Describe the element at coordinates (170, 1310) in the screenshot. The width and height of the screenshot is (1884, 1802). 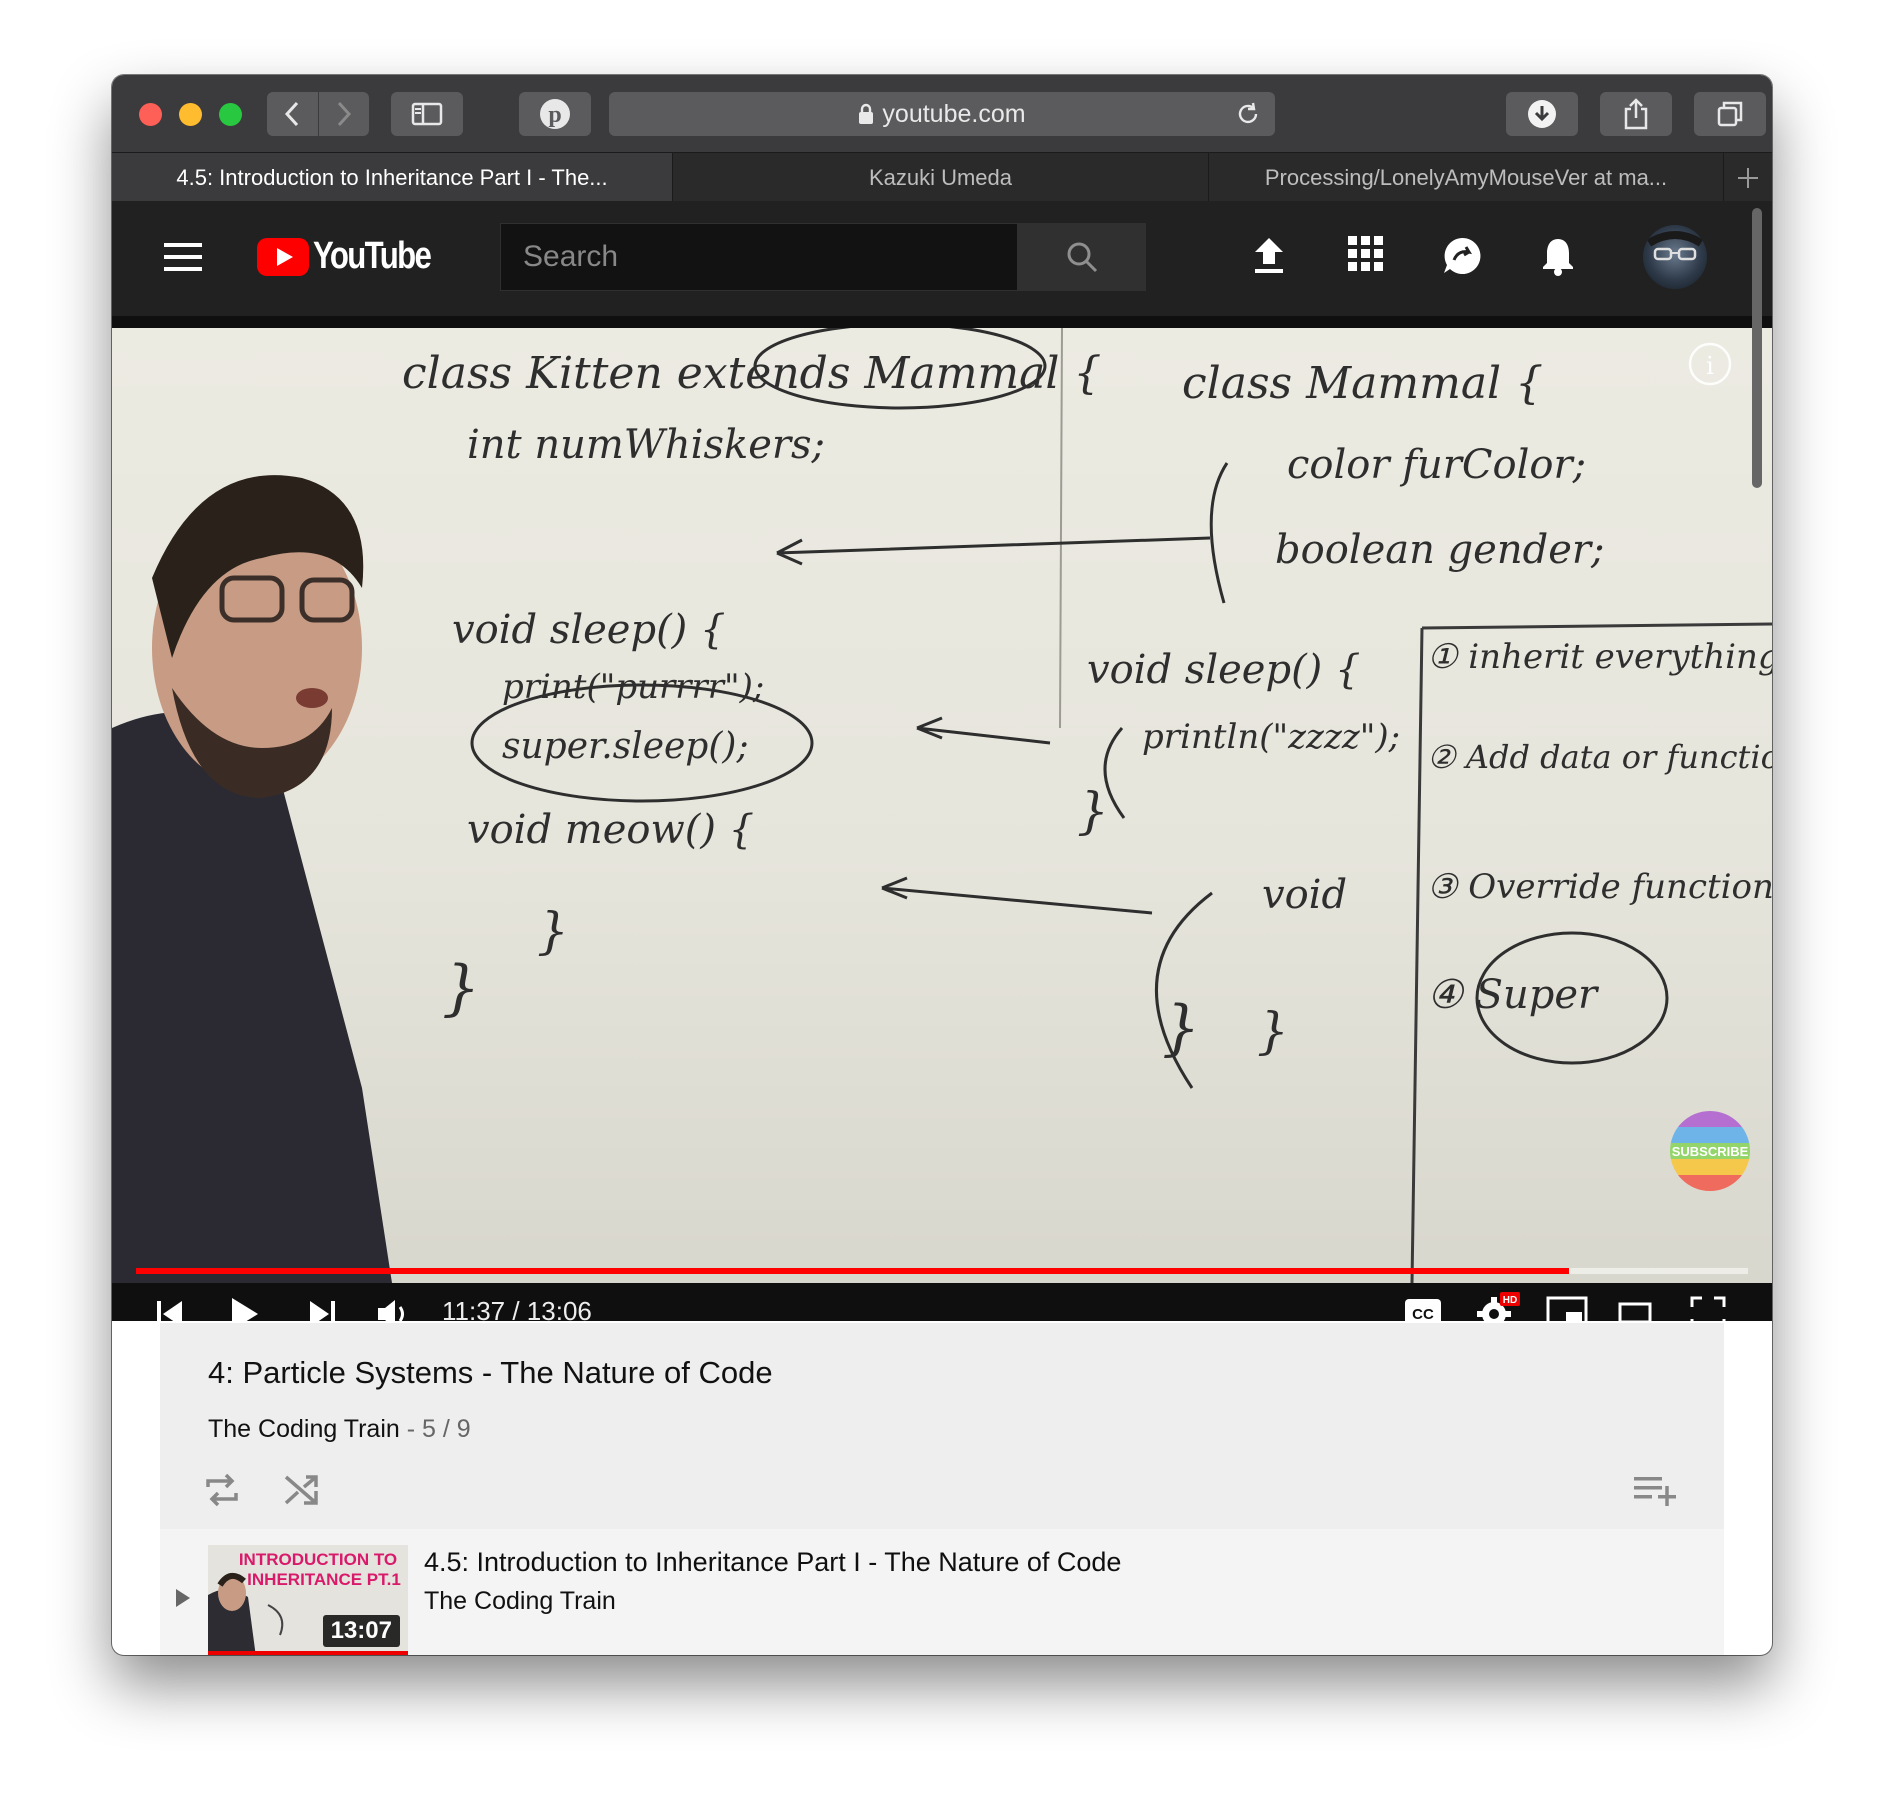
I see `previous-icon` at that location.